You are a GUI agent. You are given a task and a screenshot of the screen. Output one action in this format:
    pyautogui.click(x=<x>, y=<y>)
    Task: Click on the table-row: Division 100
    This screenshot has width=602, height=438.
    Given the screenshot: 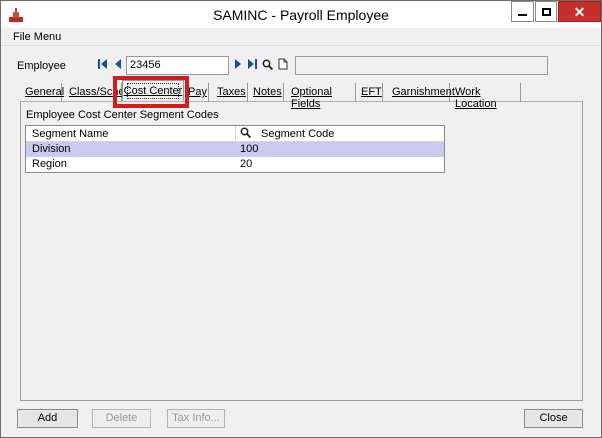 What is the action you would take?
    pyautogui.click(x=235, y=149)
    